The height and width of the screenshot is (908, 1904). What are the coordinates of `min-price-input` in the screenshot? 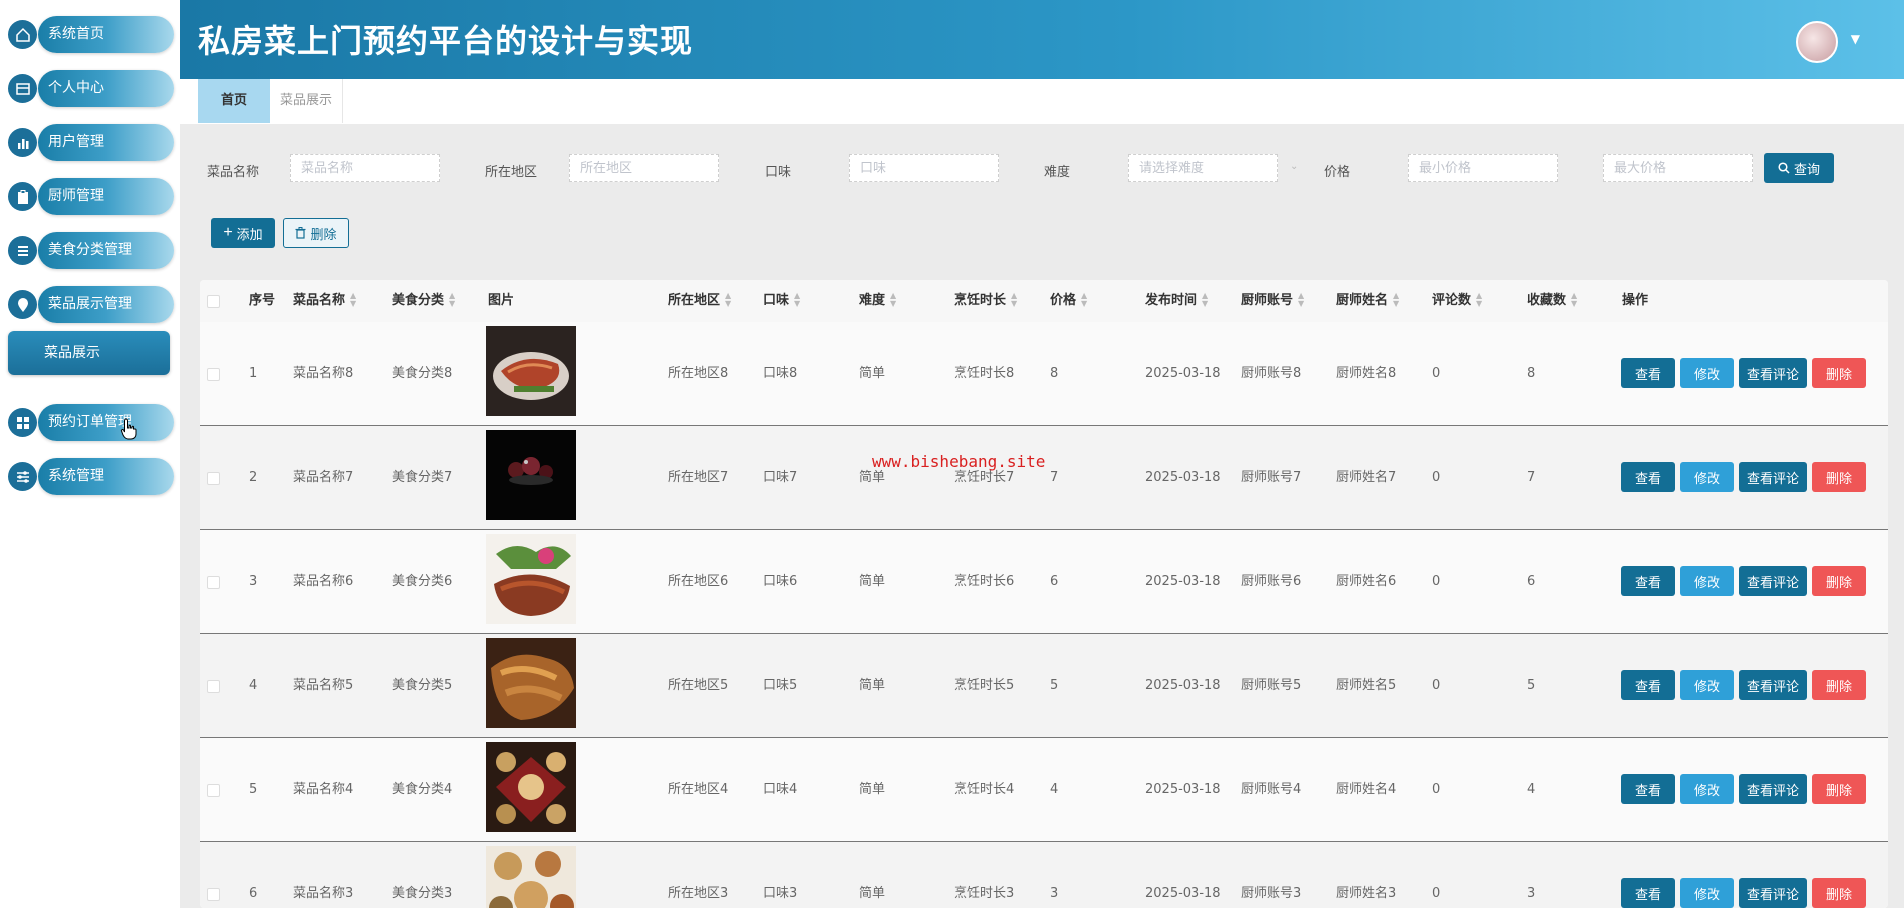 It's located at (1483, 168).